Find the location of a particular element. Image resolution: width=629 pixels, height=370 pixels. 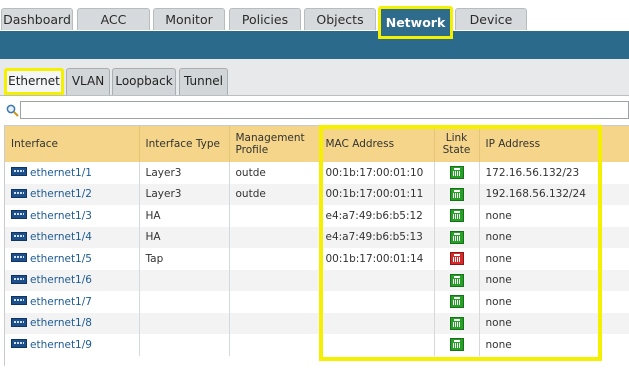

table-row: ethernet1/9 none is located at coordinates (317, 345).